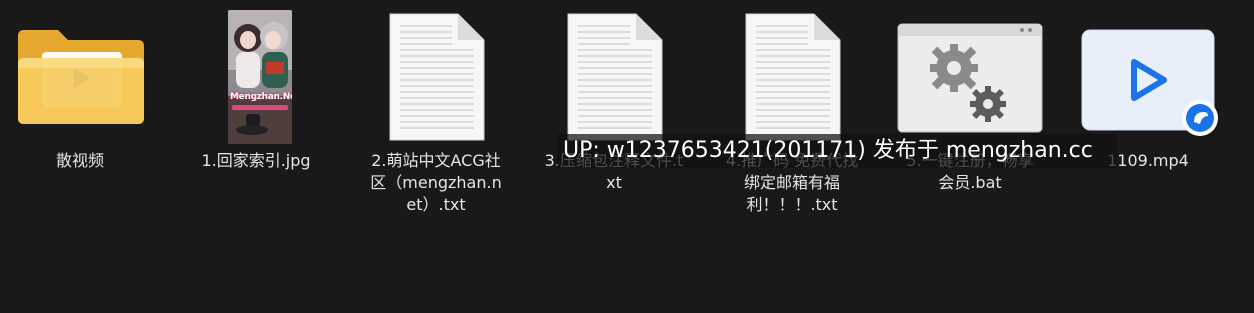 This screenshot has height=313, width=1254. Describe the element at coordinates (79, 160) in the screenshot. I see `file-label: 散视频` at that location.